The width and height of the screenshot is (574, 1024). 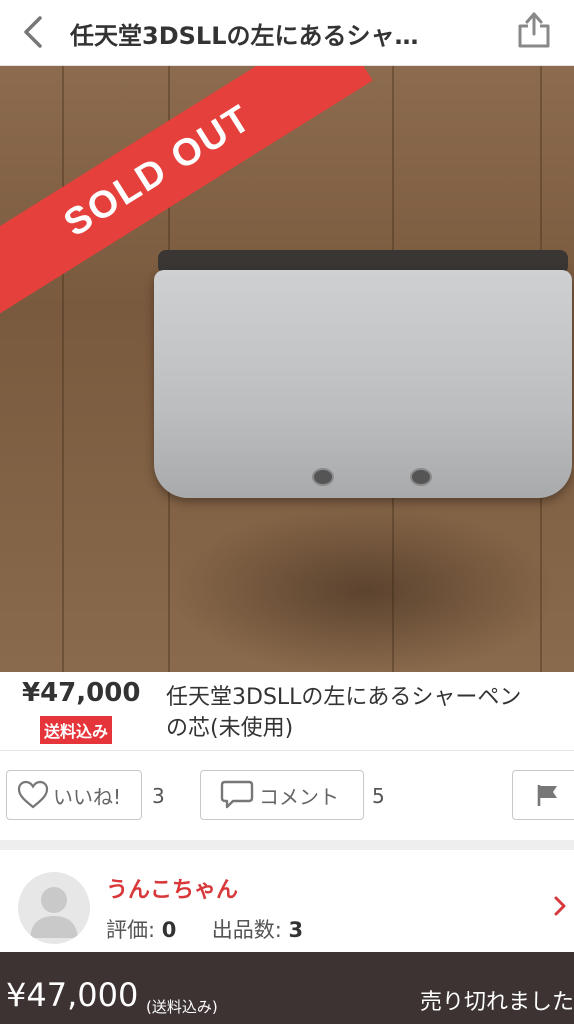 What do you see at coordinates (63, 369) in the screenshot?
I see `floor-plank-line` at bounding box center [63, 369].